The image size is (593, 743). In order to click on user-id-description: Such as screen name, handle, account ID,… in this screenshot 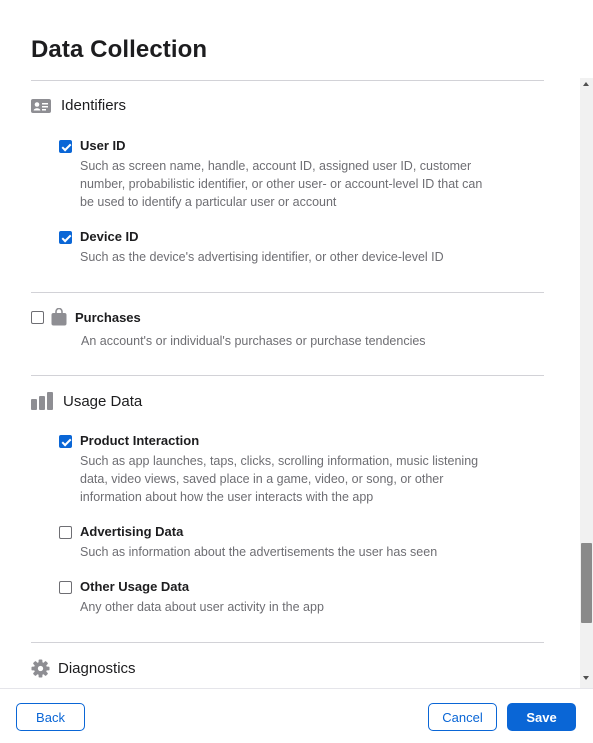, I will do `click(281, 184)`.